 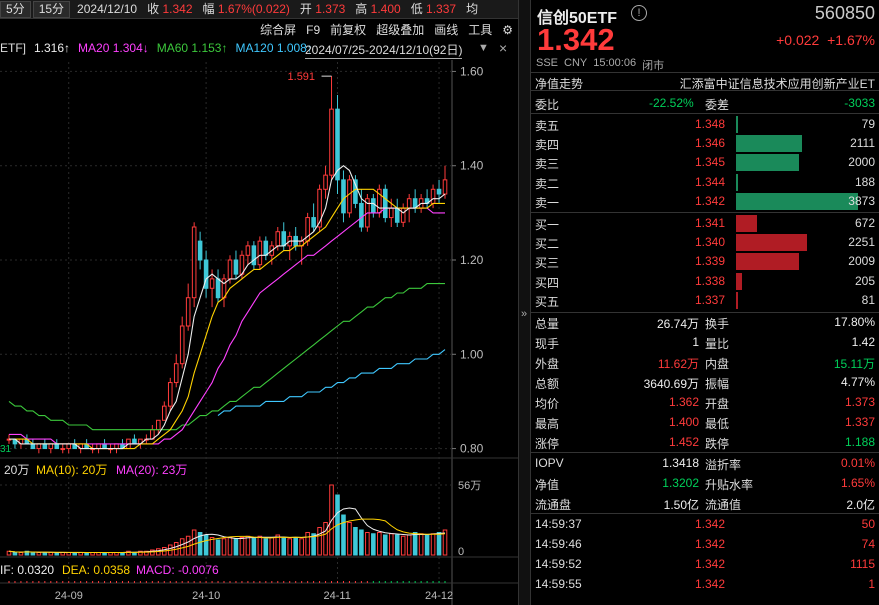 What do you see at coordinates (859, 422) in the screenshot?
I see `stat-value: 1.337` at bounding box center [859, 422].